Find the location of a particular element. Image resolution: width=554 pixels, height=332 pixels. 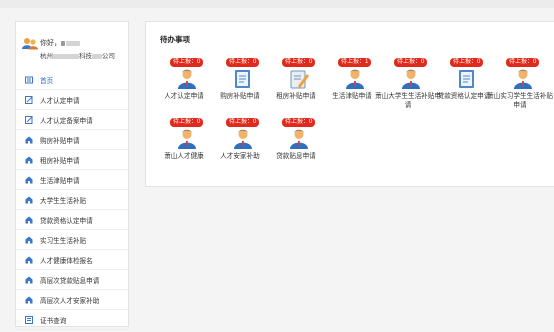

sidebar-item-10: 高层次贷款贴息申请 is located at coordinates (72, 280).